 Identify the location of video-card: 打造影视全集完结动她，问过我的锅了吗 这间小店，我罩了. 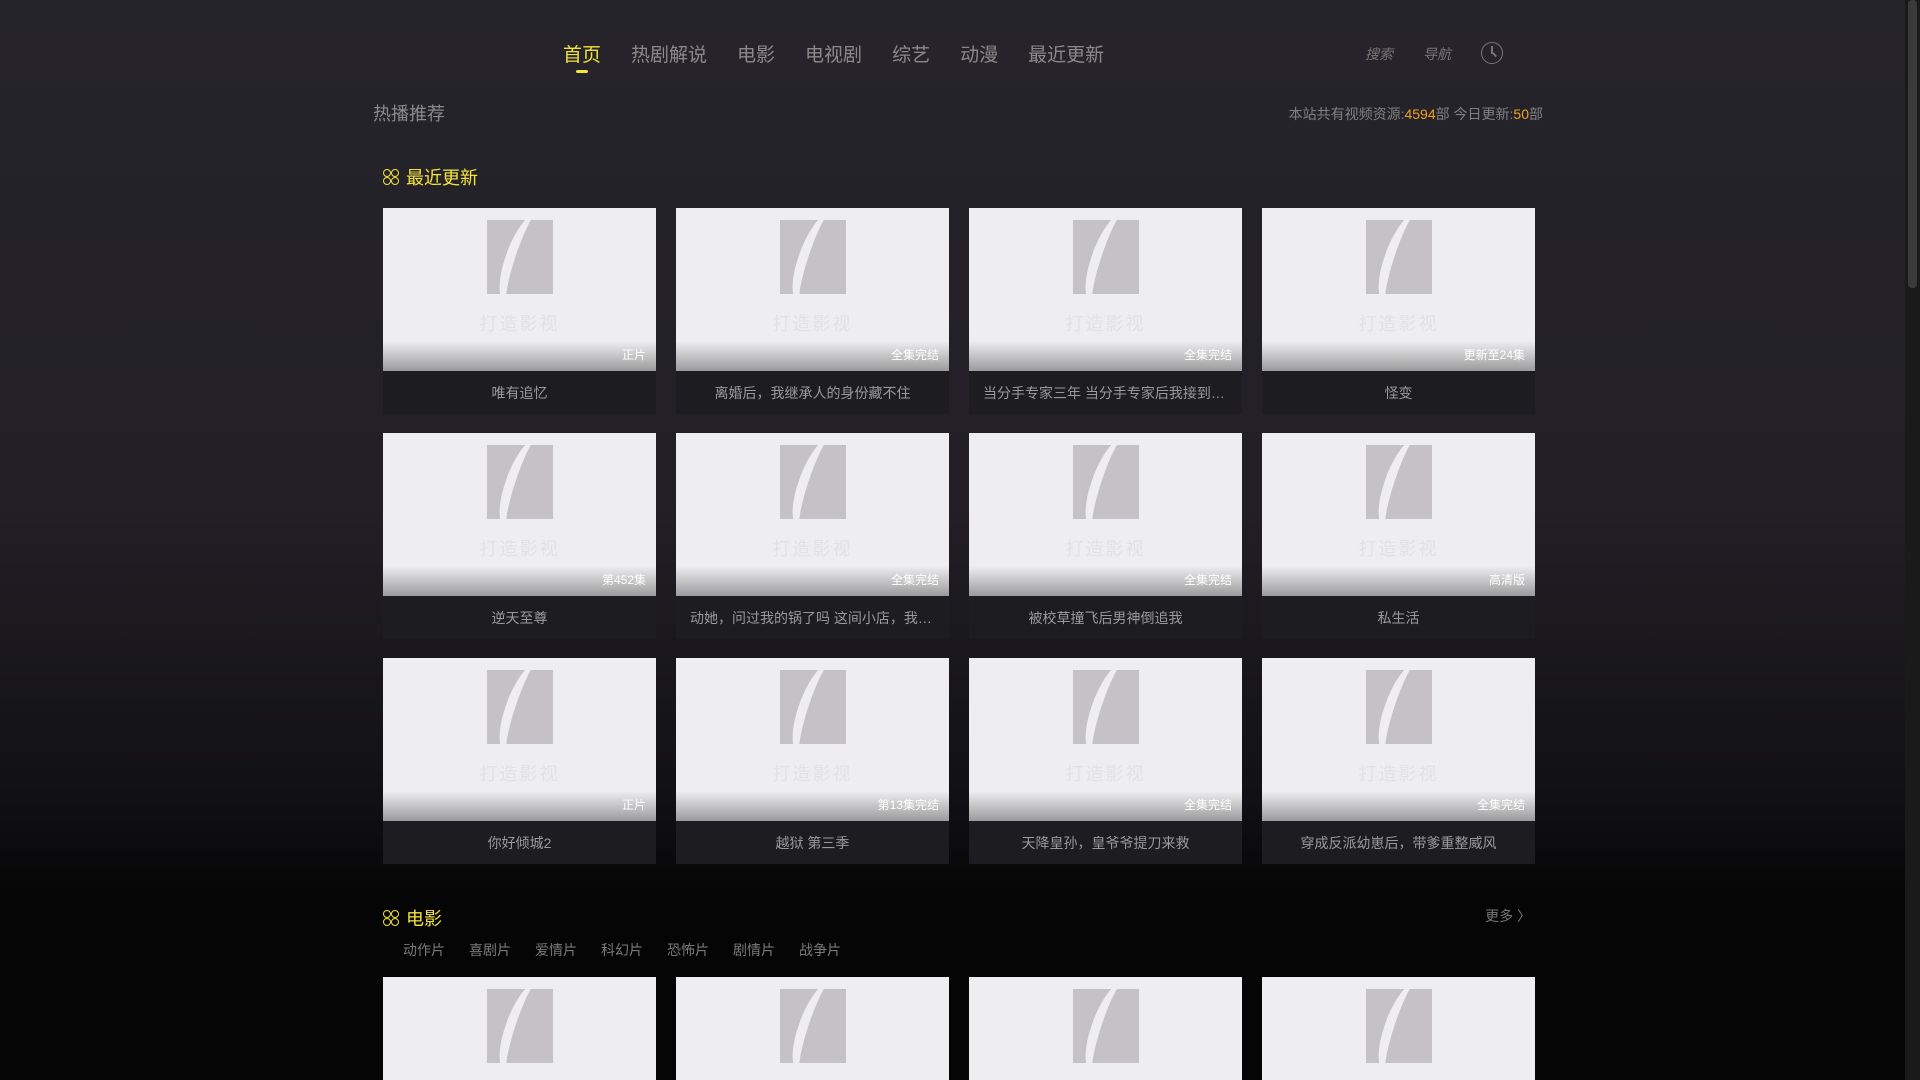
(812, 536).